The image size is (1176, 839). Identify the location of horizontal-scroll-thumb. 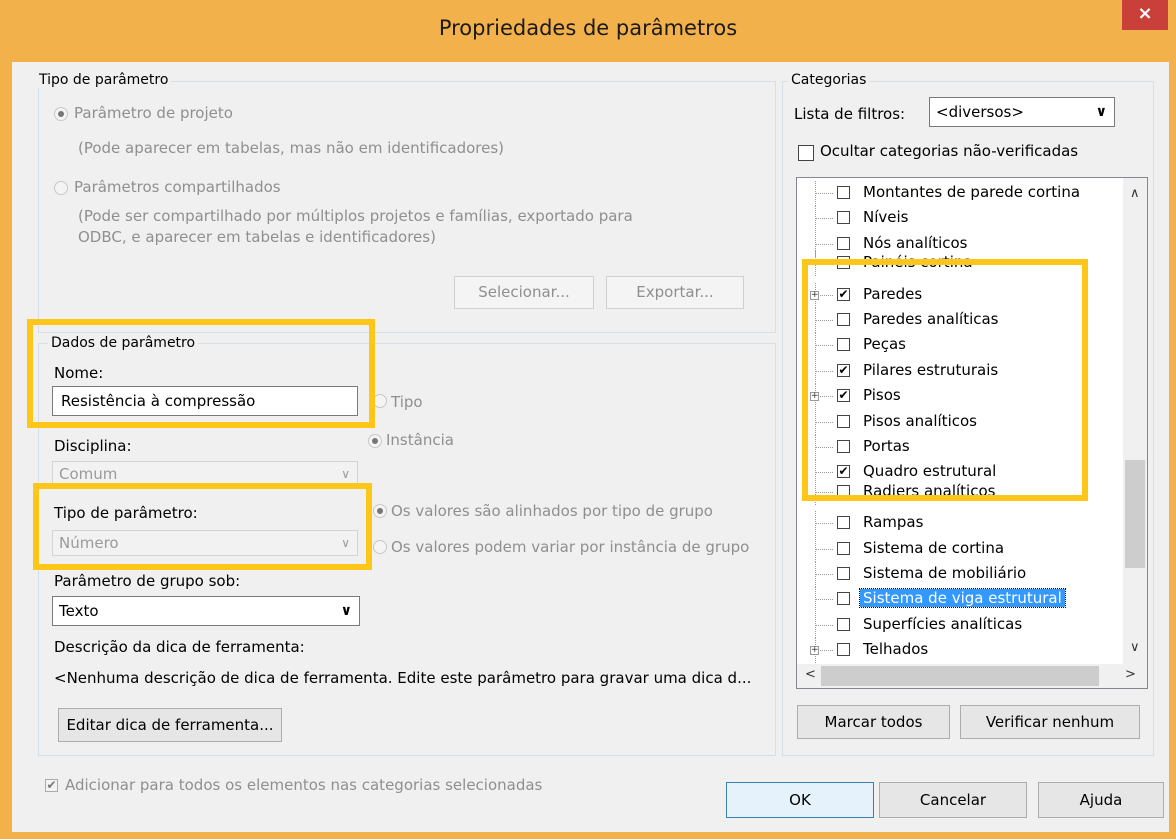
(960, 676).